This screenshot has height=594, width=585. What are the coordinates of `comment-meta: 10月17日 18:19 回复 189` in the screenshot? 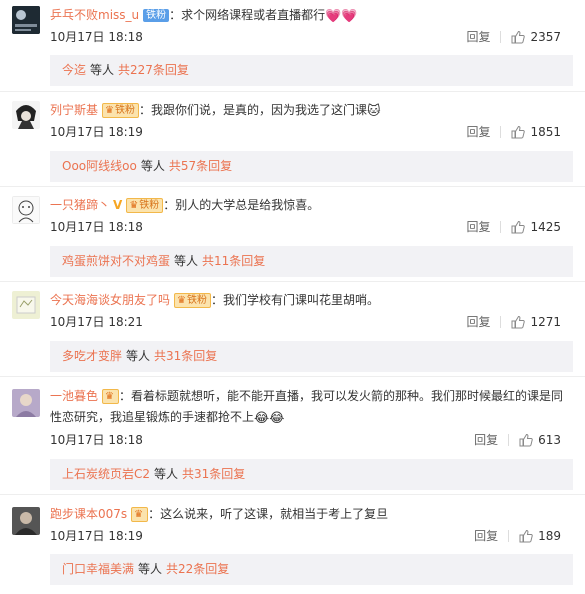 It's located at (311, 536).